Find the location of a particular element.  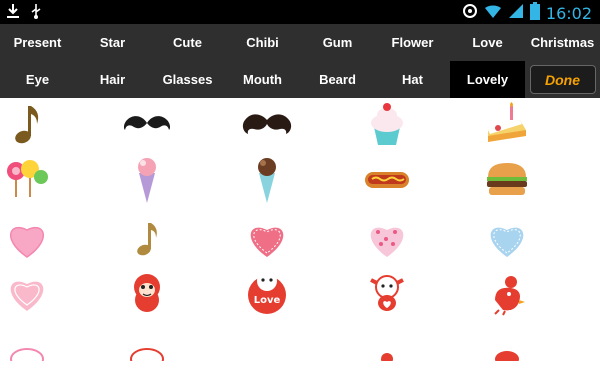

category-eye: Eye is located at coordinates (37, 79).